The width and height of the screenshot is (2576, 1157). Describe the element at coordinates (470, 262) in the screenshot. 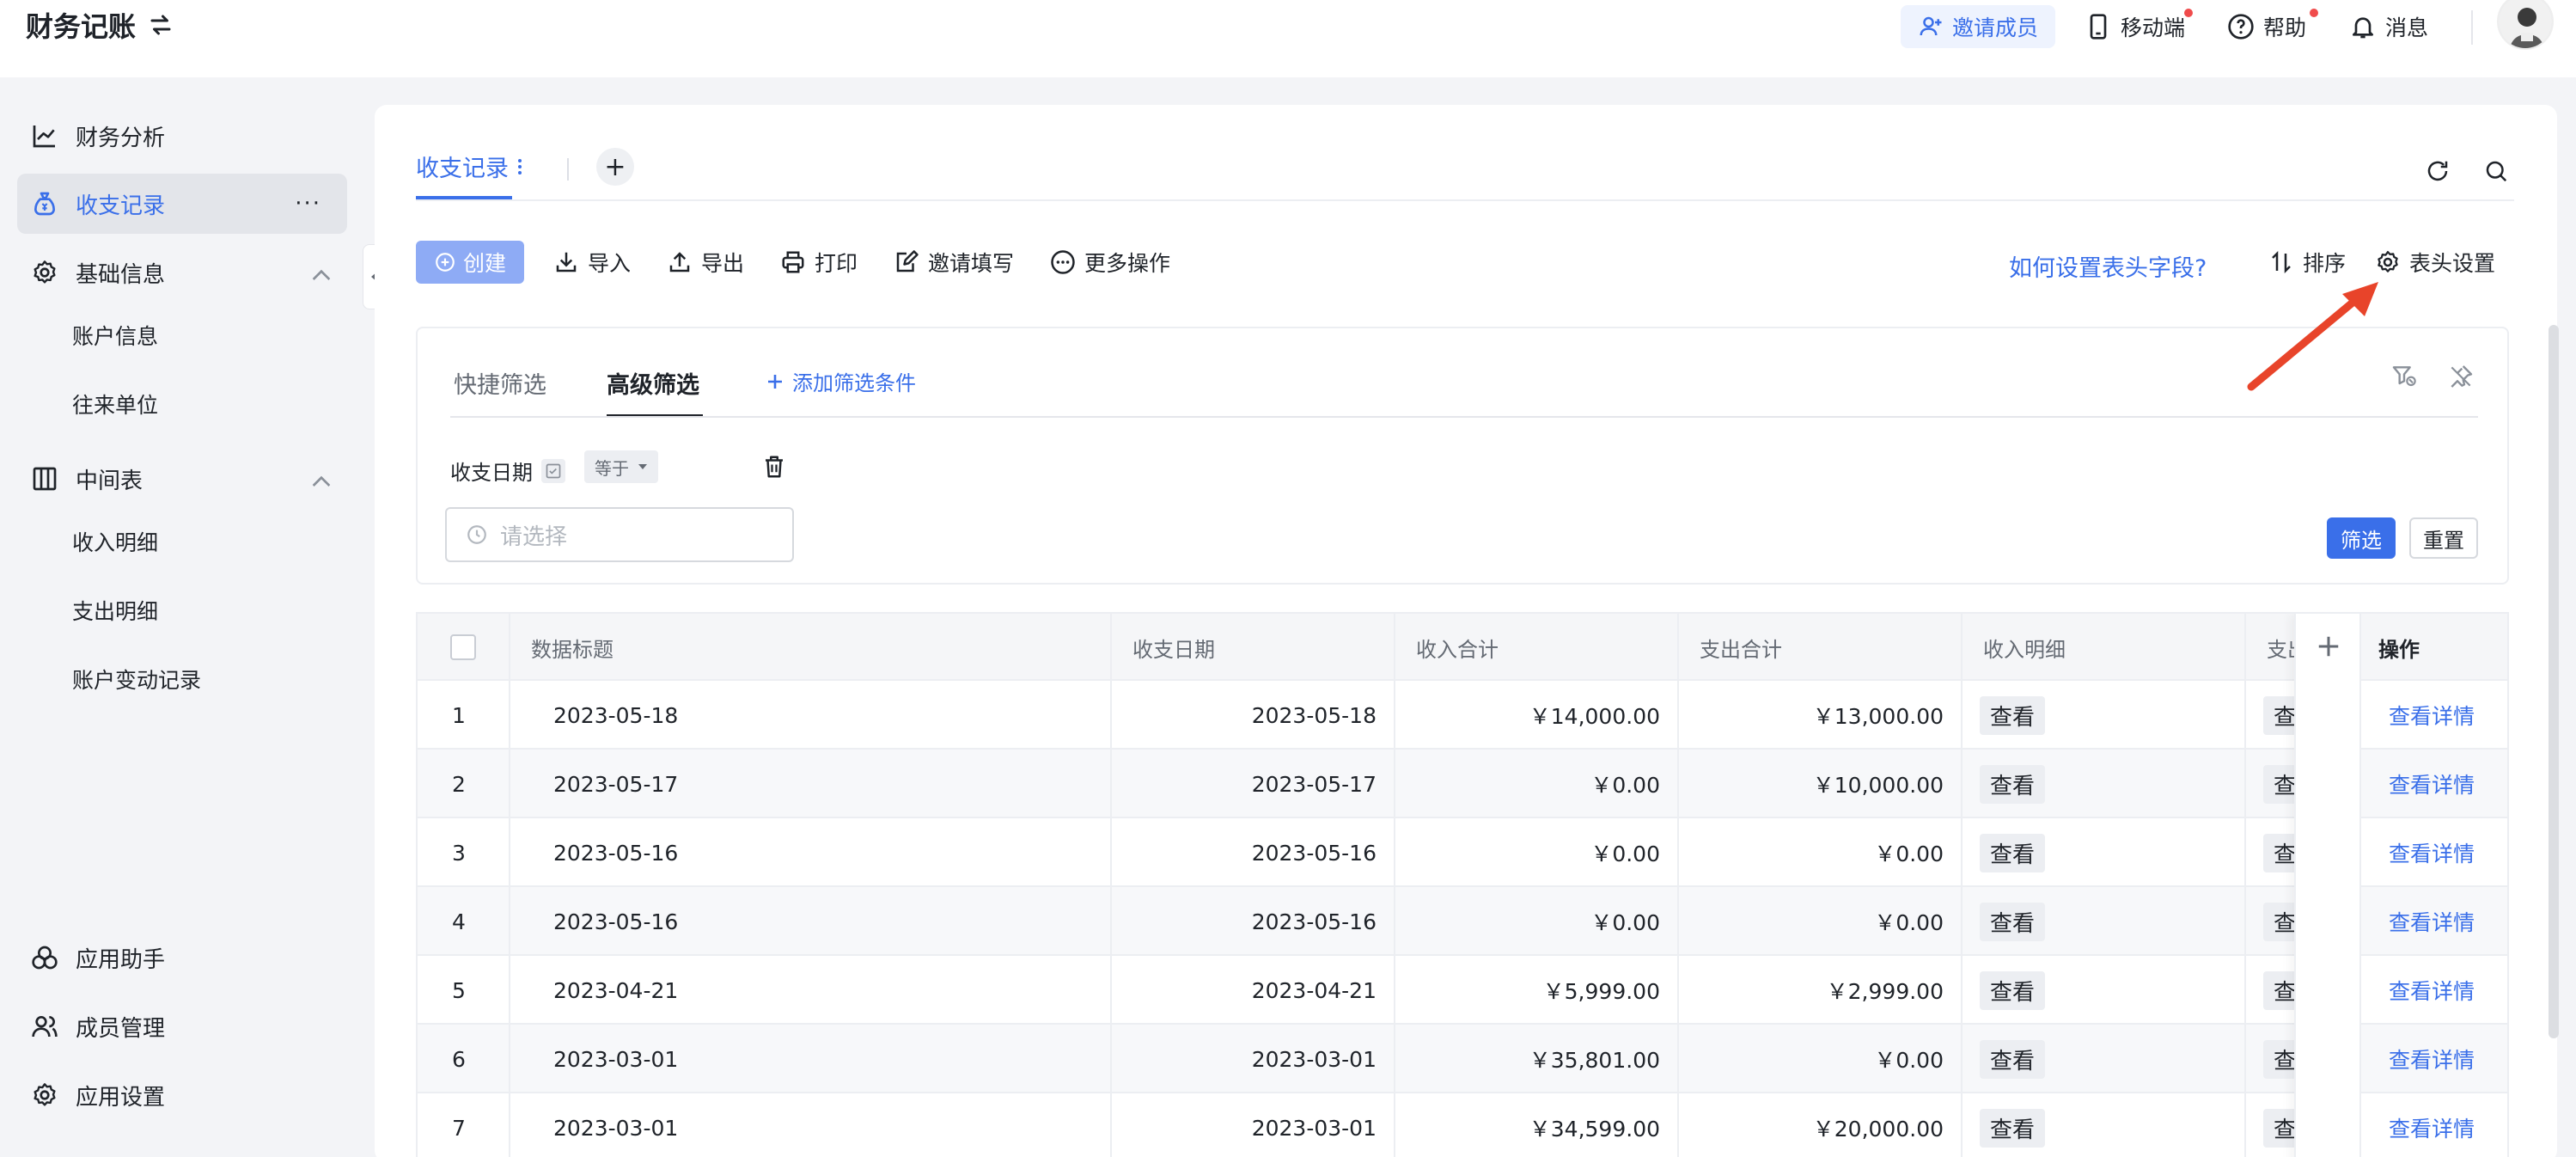

I see `create-button: 创建` at that location.